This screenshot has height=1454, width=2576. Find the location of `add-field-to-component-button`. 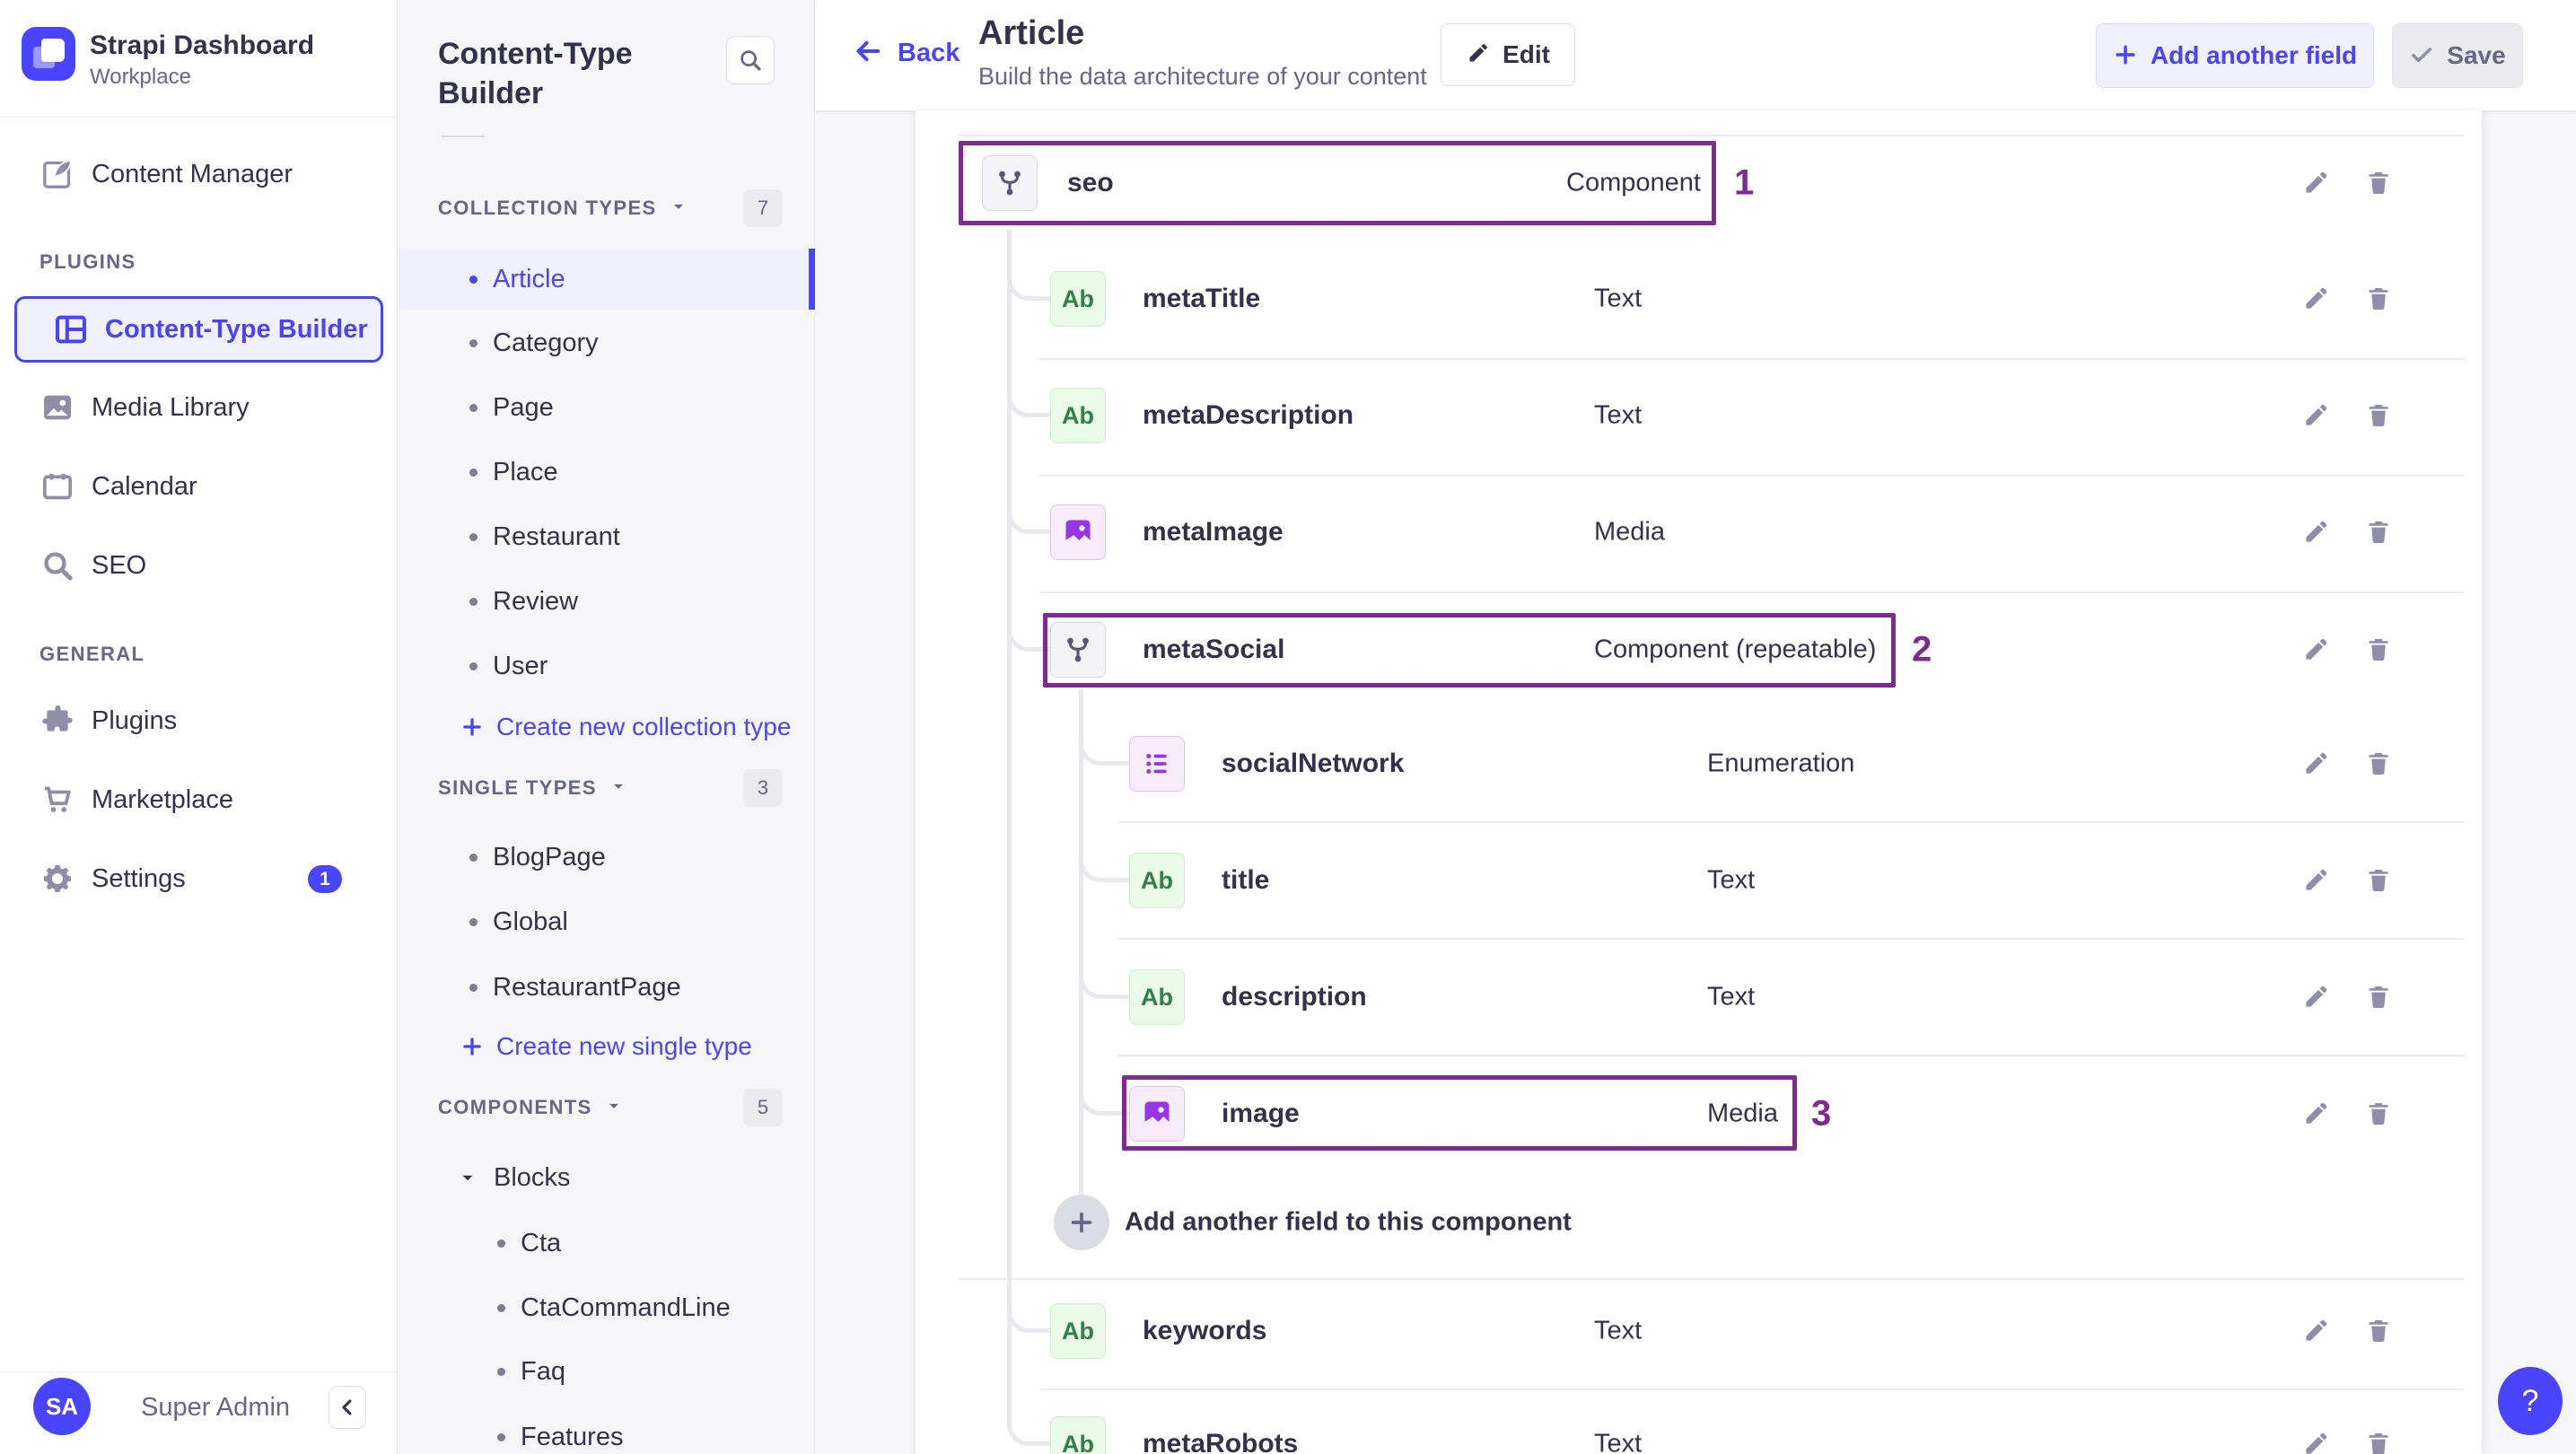

add-field-to-component-button is located at coordinates (1081, 1222).